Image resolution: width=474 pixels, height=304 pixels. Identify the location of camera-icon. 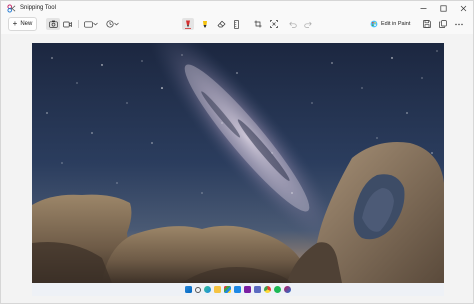
(53, 24).